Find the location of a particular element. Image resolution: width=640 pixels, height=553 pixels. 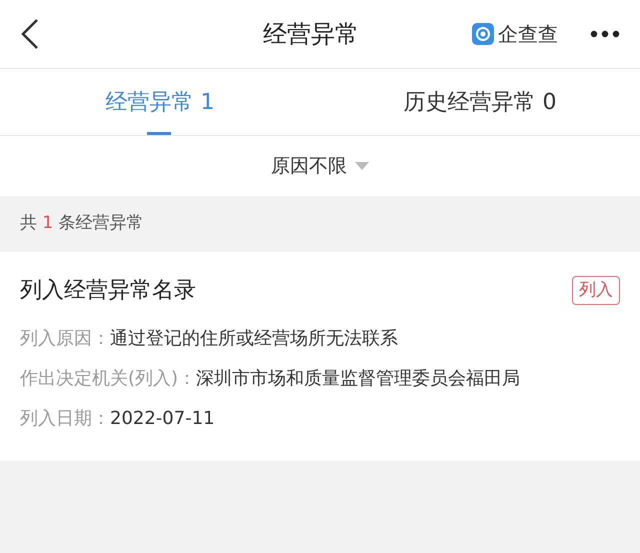

field-value: 2022-07-11 is located at coordinates (162, 419).